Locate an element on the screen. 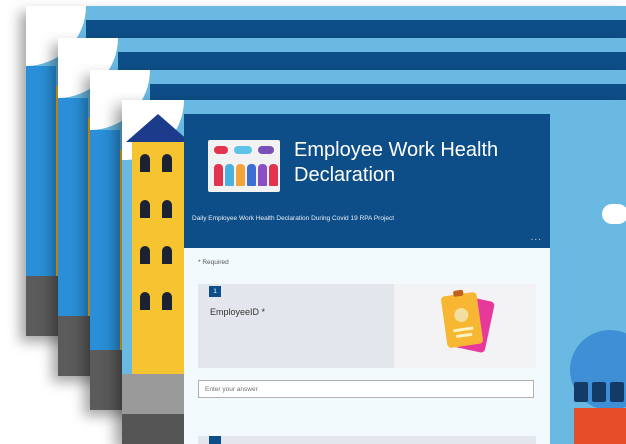 The width and height of the screenshot is (626, 444). question-label: EmployeeID * is located at coordinates (238, 312).